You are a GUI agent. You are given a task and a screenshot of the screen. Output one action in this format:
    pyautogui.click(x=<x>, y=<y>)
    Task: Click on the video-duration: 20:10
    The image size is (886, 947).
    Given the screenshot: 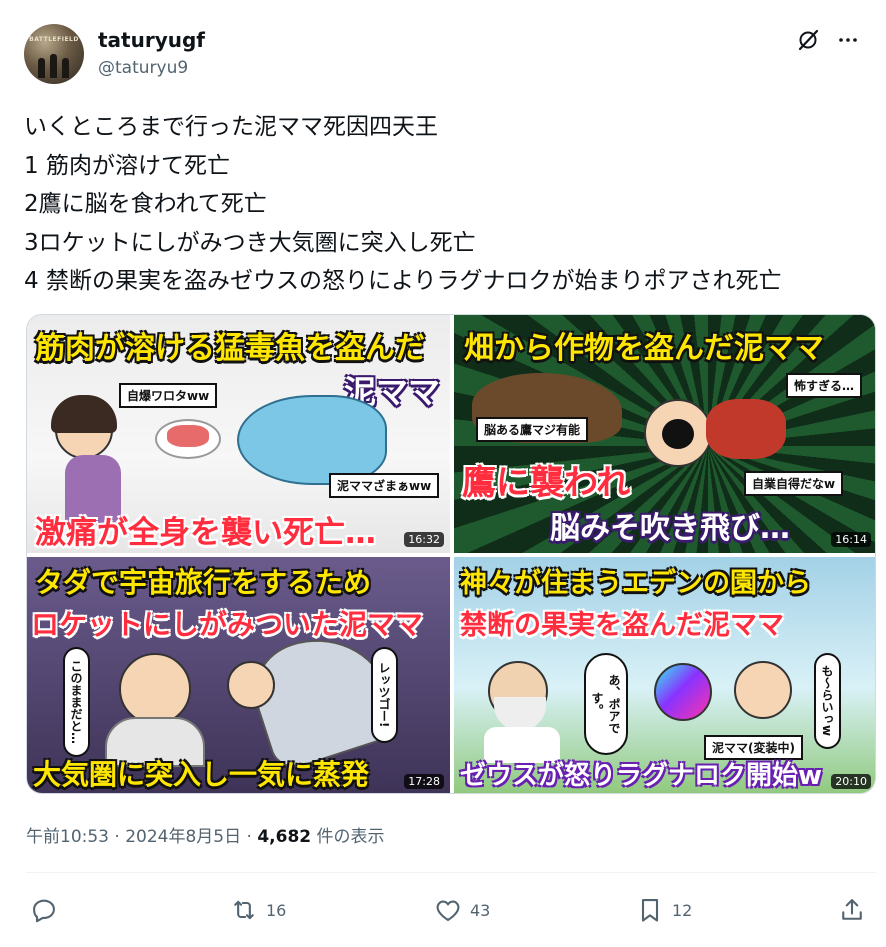 What is the action you would take?
    pyautogui.click(x=851, y=781)
    